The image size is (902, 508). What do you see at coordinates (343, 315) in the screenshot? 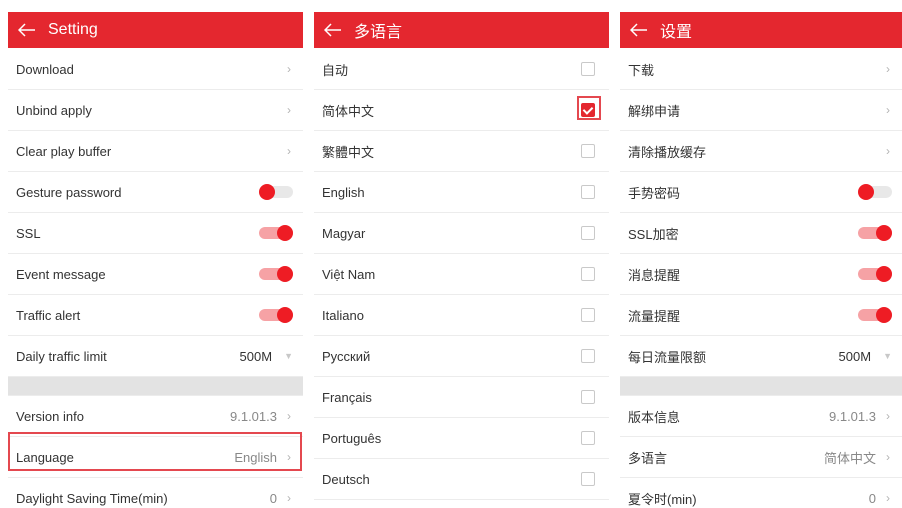
I see `language-label: Italiano` at bounding box center [343, 315].